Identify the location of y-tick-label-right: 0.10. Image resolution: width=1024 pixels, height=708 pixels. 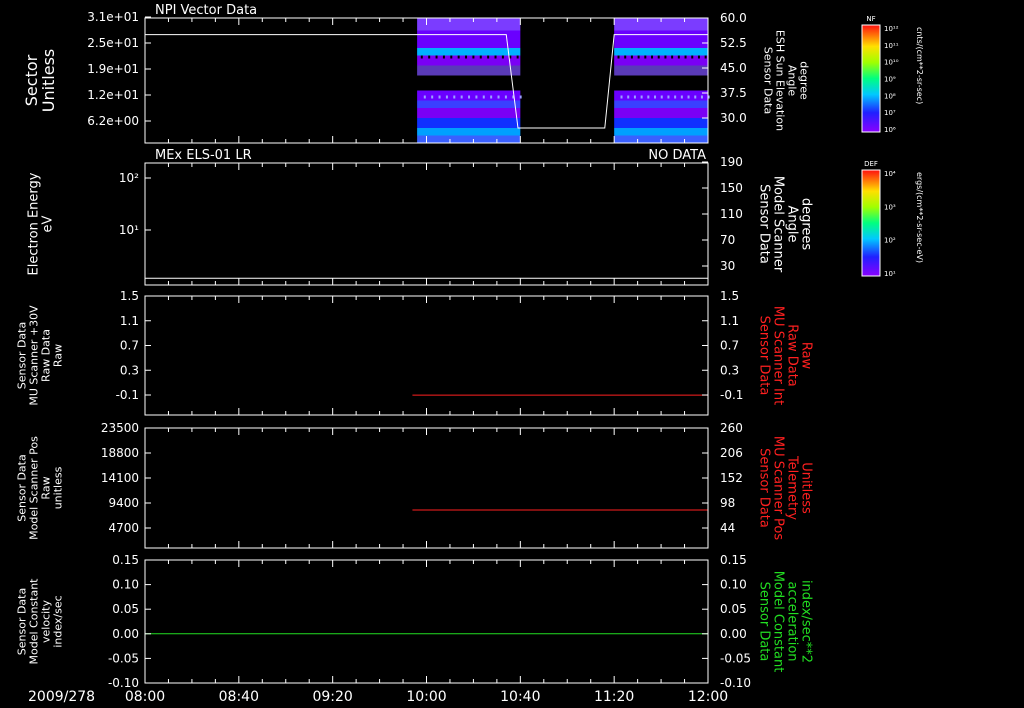
(733, 585).